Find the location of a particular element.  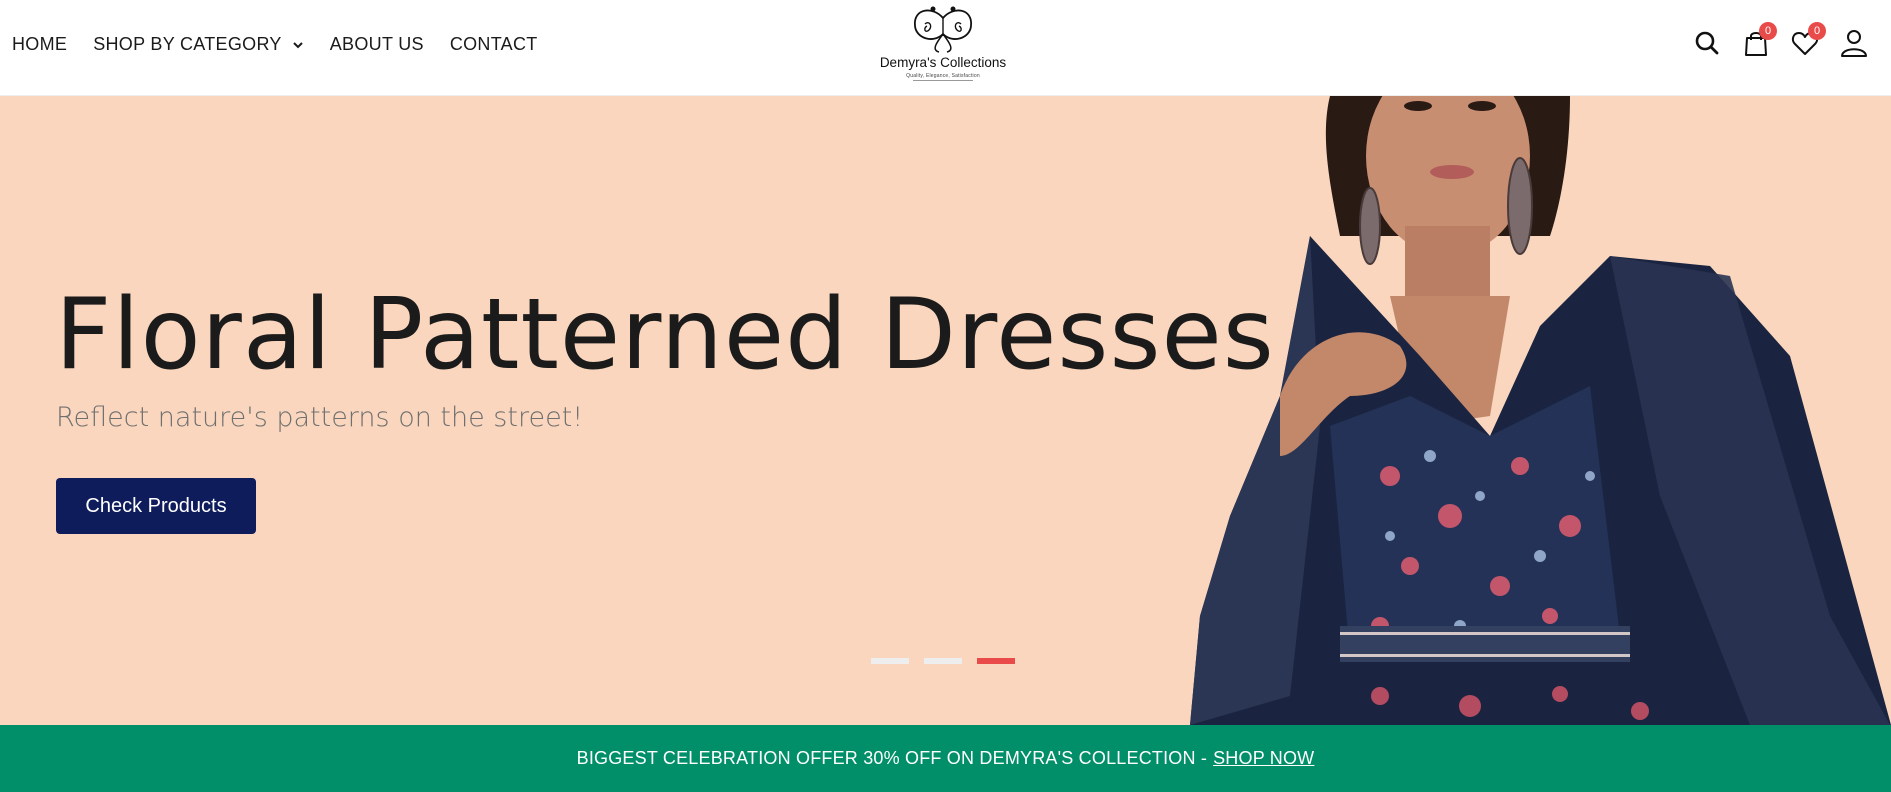

check-products-button: Check Products is located at coordinates (156, 506).